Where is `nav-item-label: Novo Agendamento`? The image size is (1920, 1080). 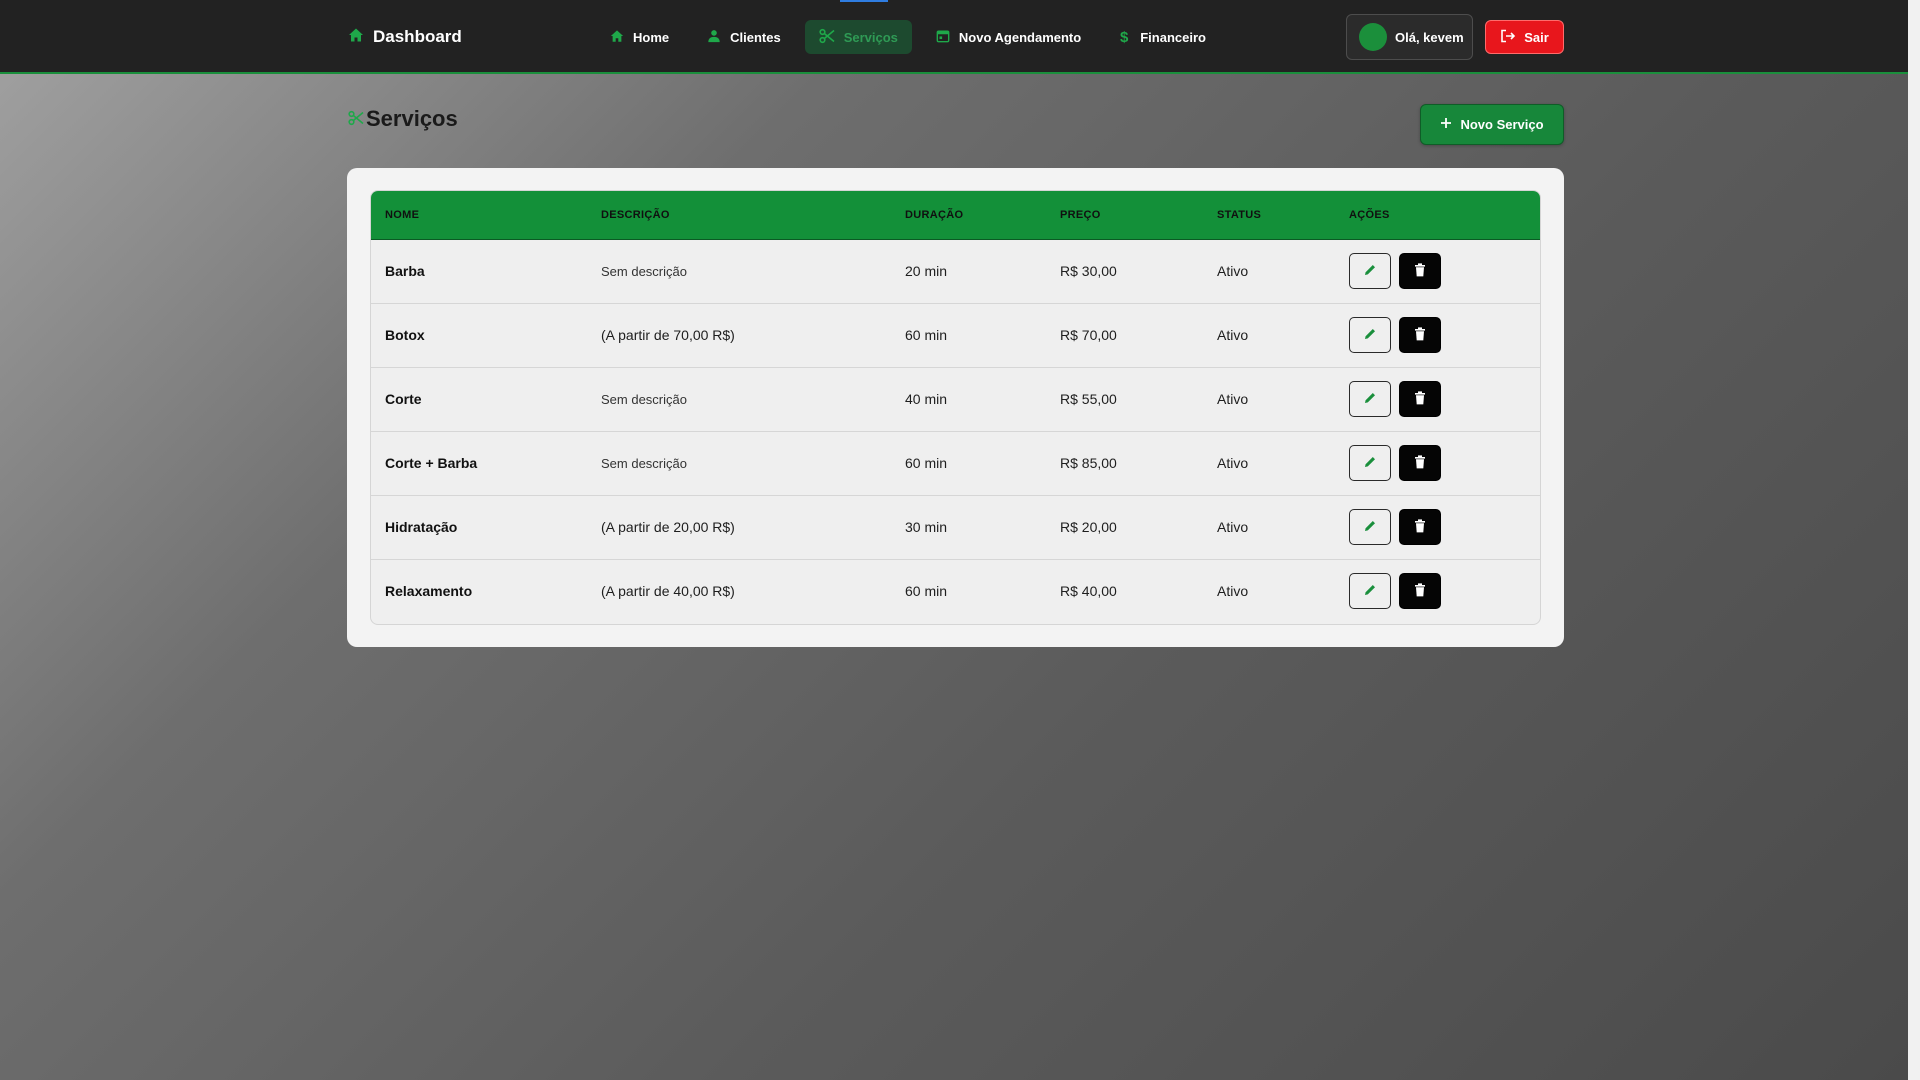 nav-item-label: Novo Agendamento is located at coordinates (1020, 37).